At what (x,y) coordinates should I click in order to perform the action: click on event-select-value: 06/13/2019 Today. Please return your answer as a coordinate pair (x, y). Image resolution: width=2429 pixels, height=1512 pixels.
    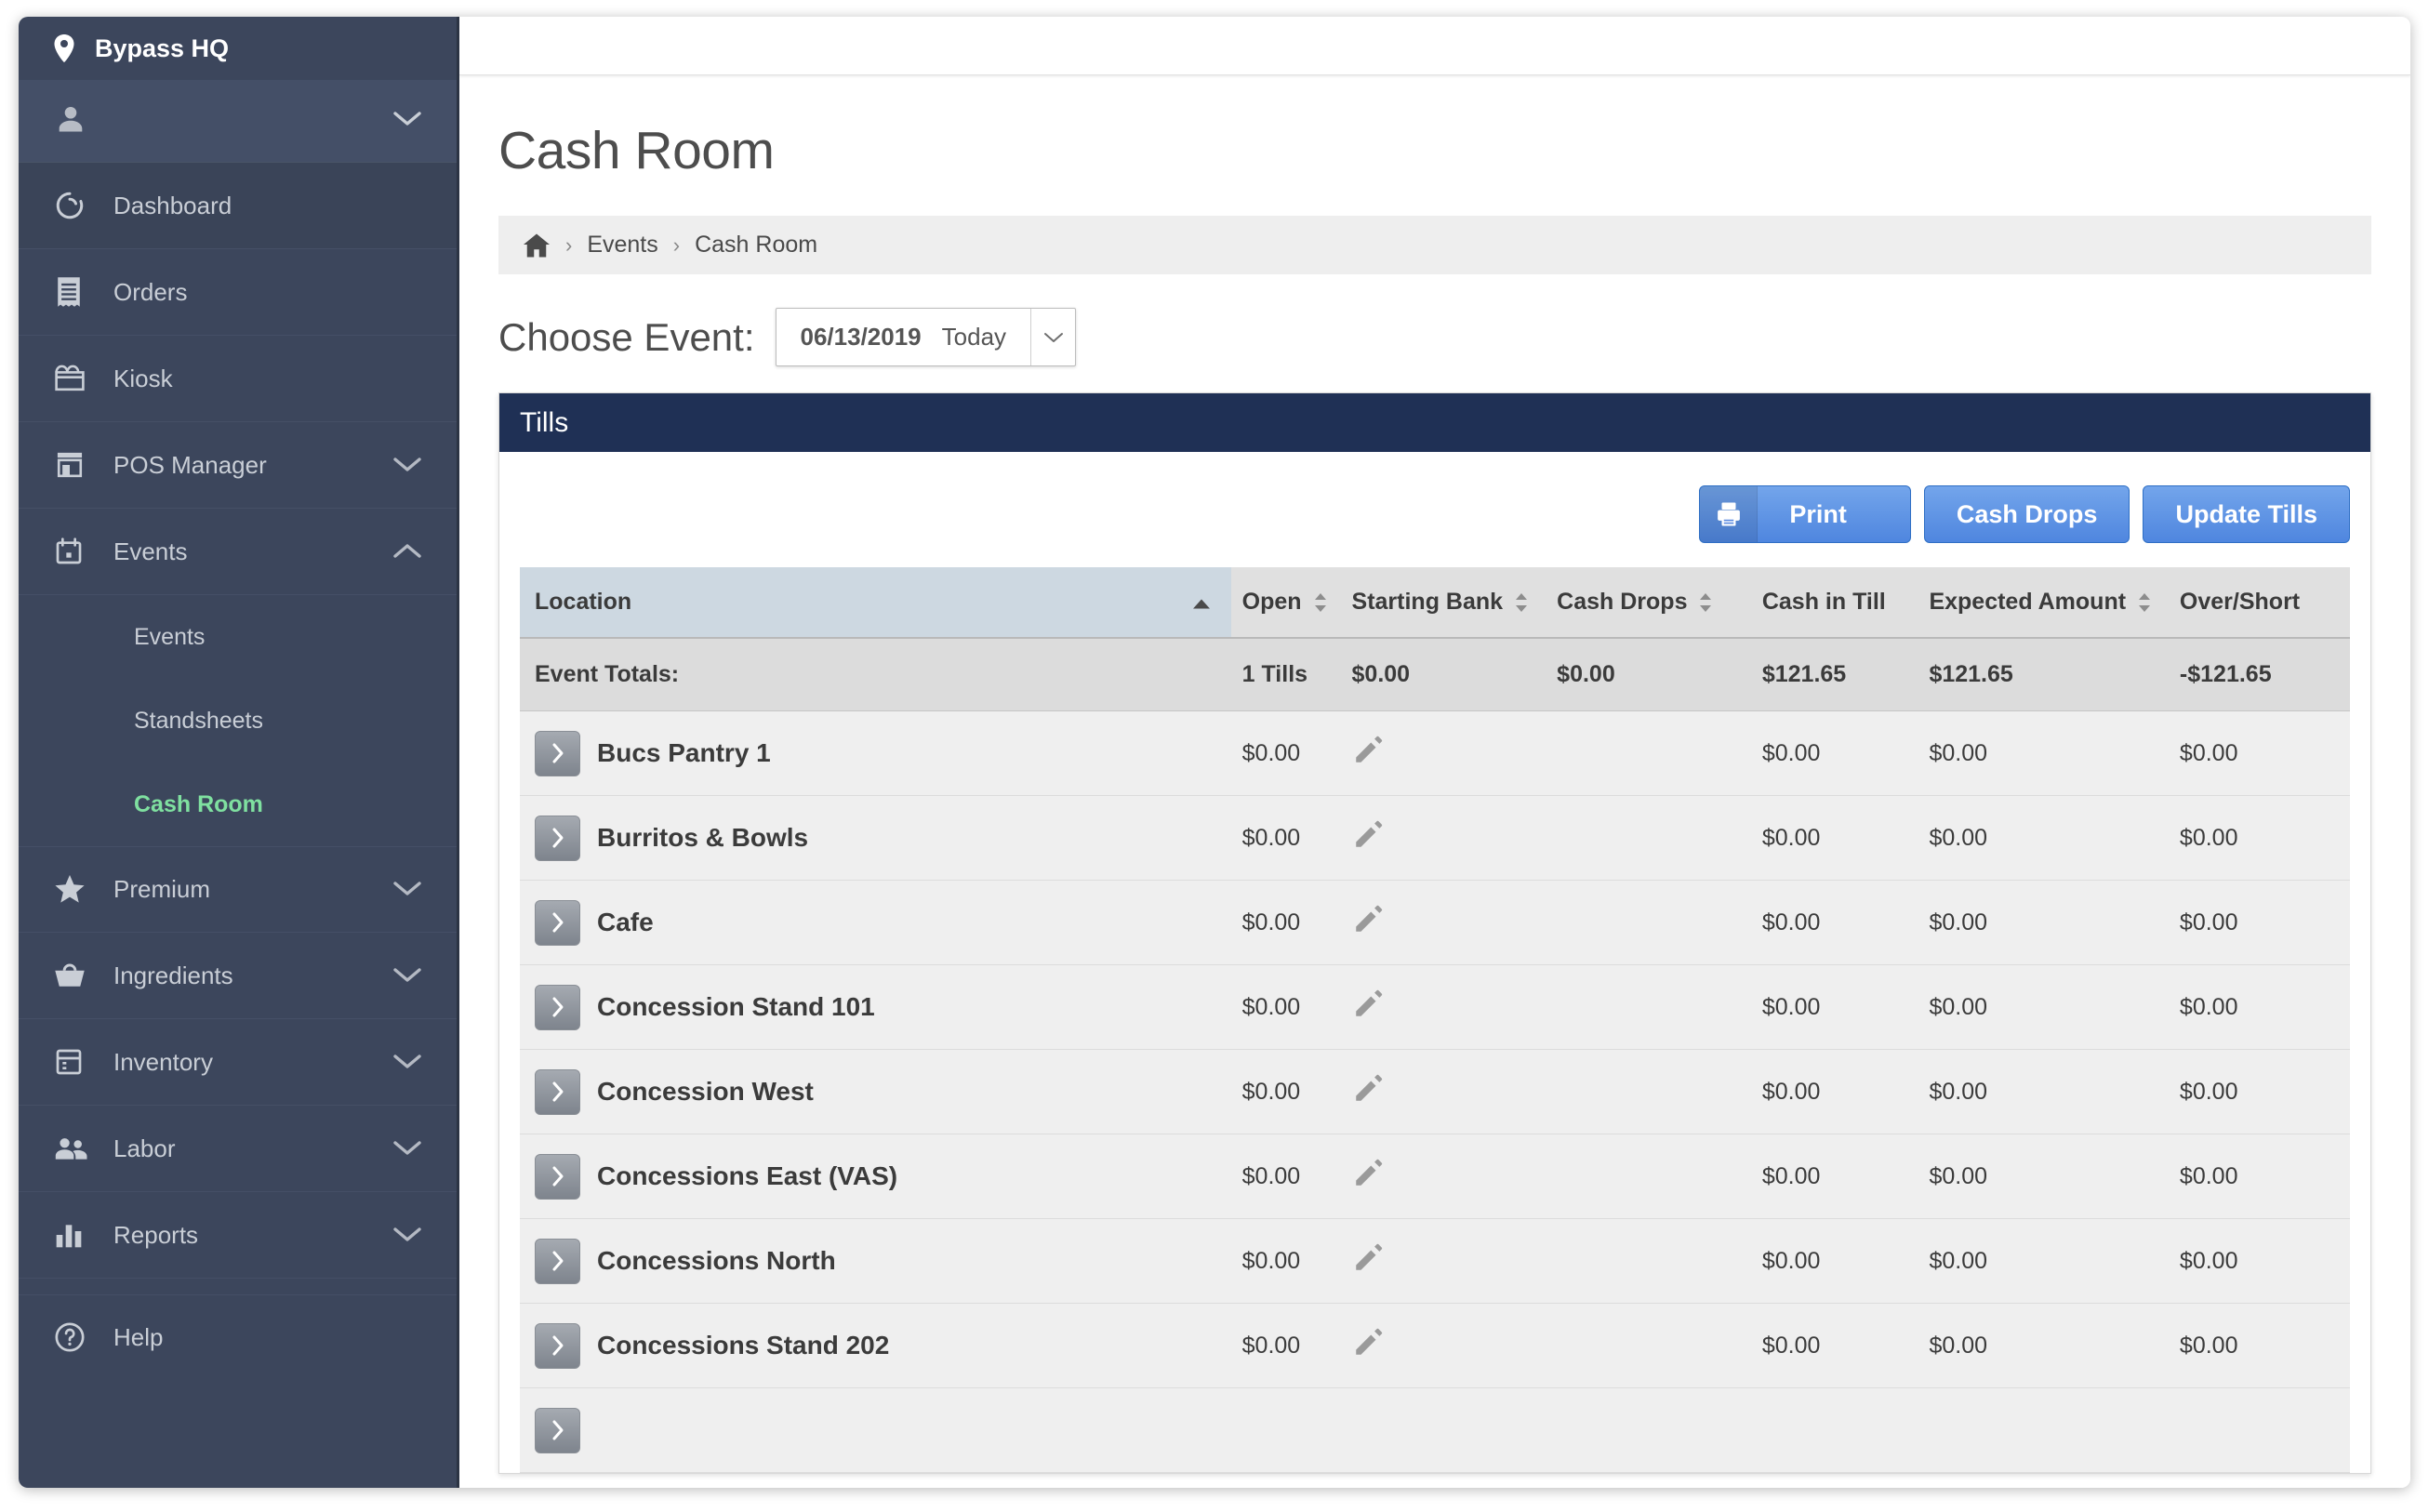
    Looking at the image, I should click on (903, 337).